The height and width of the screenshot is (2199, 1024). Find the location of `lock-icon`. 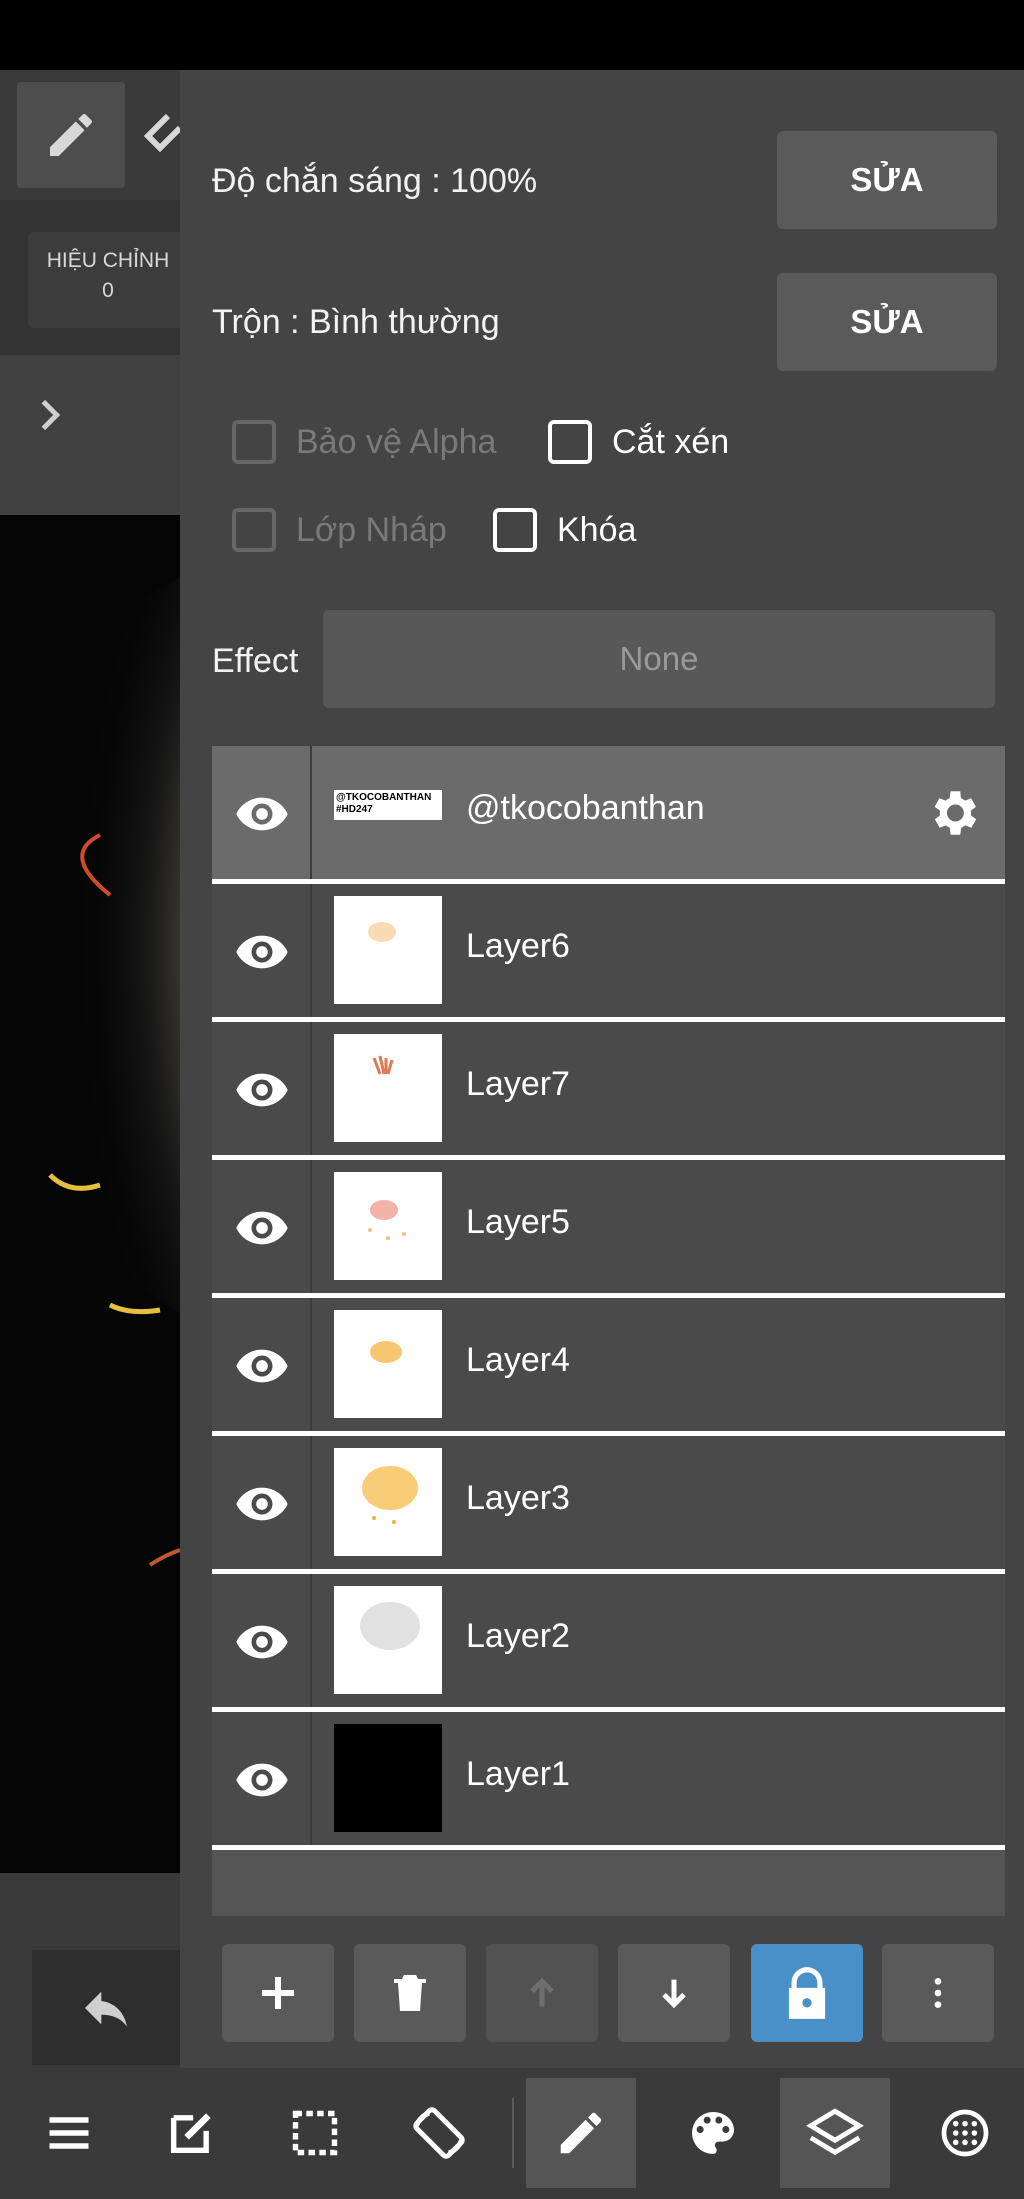

lock-icon is located at coordinates (807, 1993).